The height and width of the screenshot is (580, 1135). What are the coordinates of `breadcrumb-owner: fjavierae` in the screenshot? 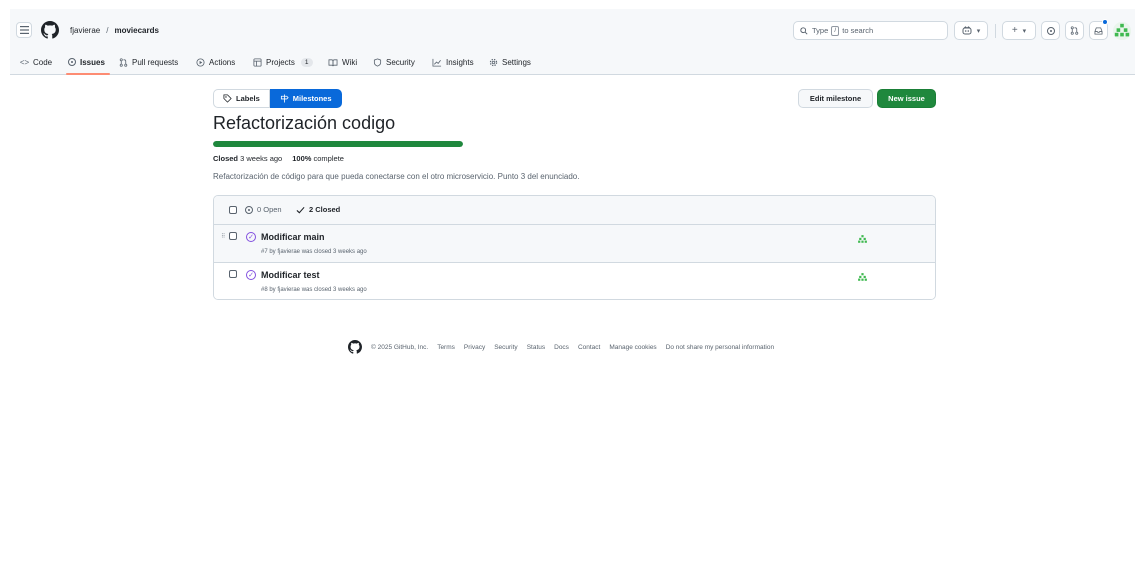 It's located at (85, 30).